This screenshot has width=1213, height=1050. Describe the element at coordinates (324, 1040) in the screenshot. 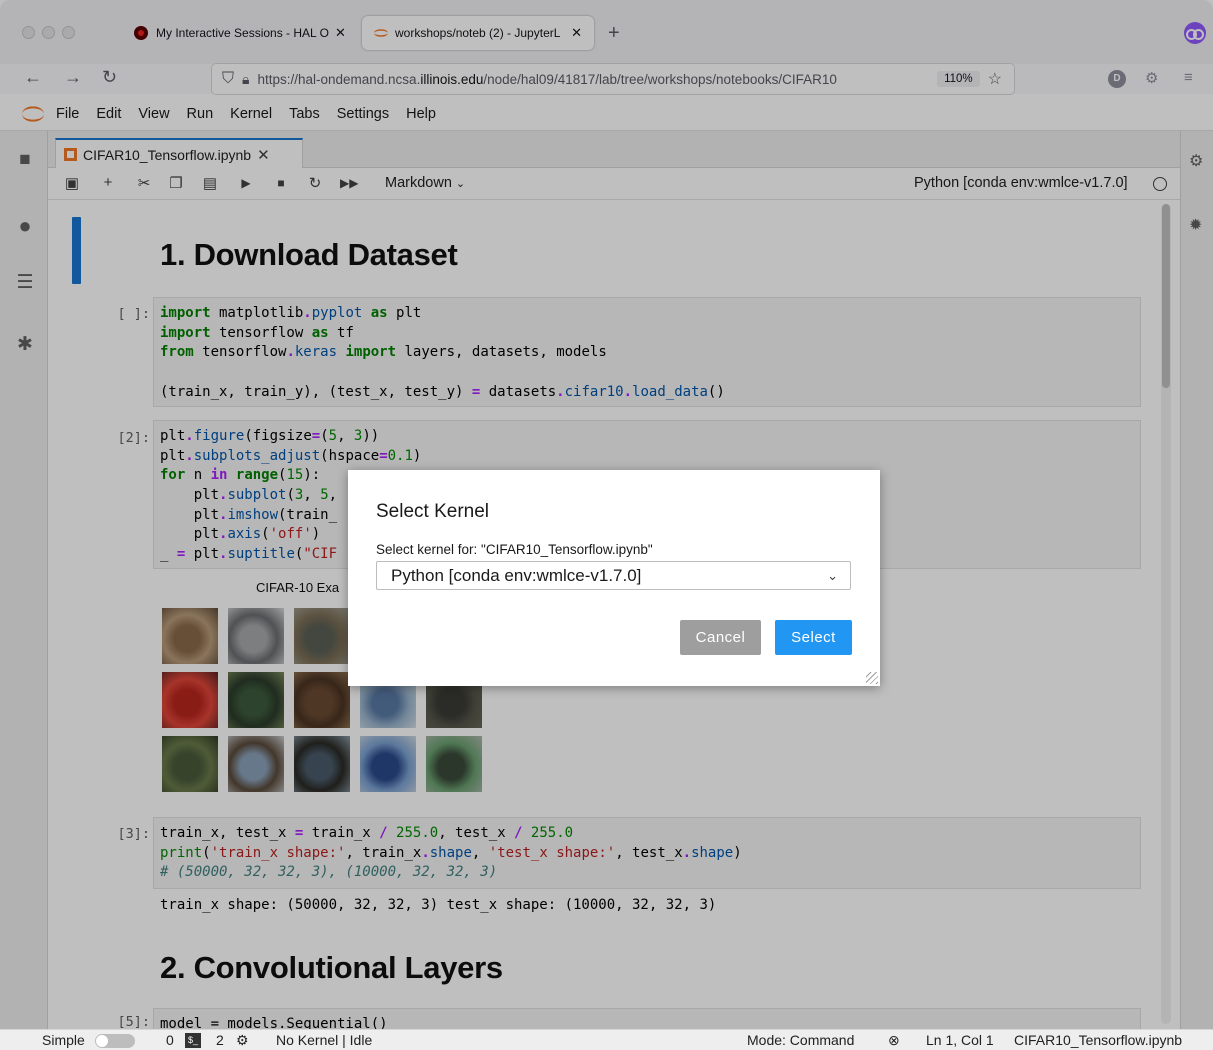

I see `kernel-status-text: No Kernel | Idle` at that location.